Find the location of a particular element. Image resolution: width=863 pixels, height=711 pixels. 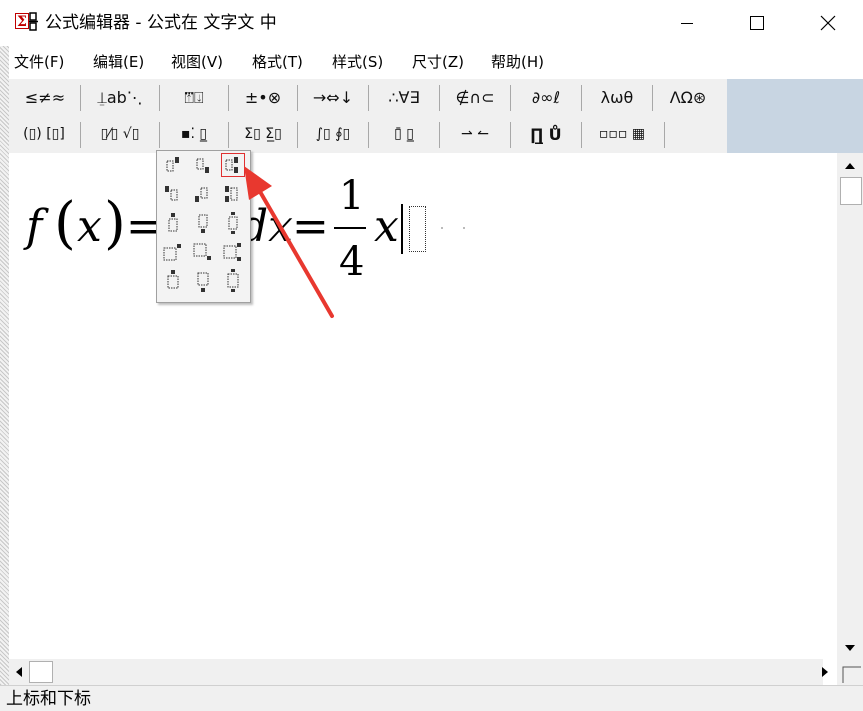

palette-embellishments-button: ⍐⃛⍗ is located at coordinates (194, 97).